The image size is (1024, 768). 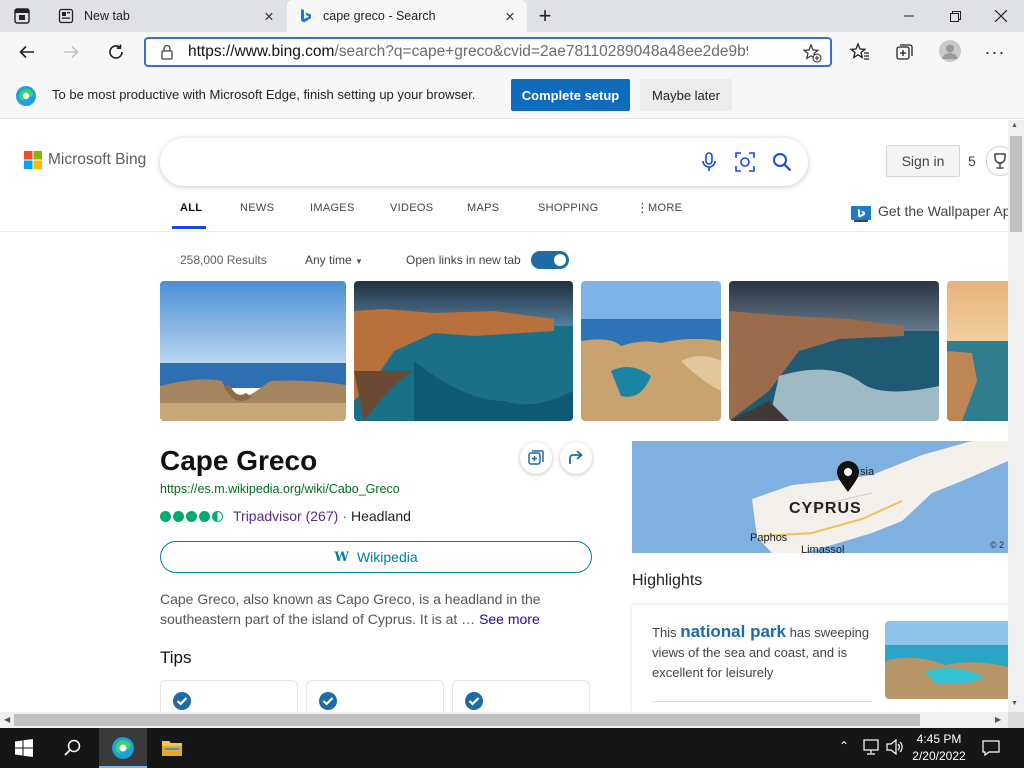 What do you see at coordinates (379, 16) in the screenshot?
I see `tab-title: cape greco - Search` at bounding box center [379, 16].